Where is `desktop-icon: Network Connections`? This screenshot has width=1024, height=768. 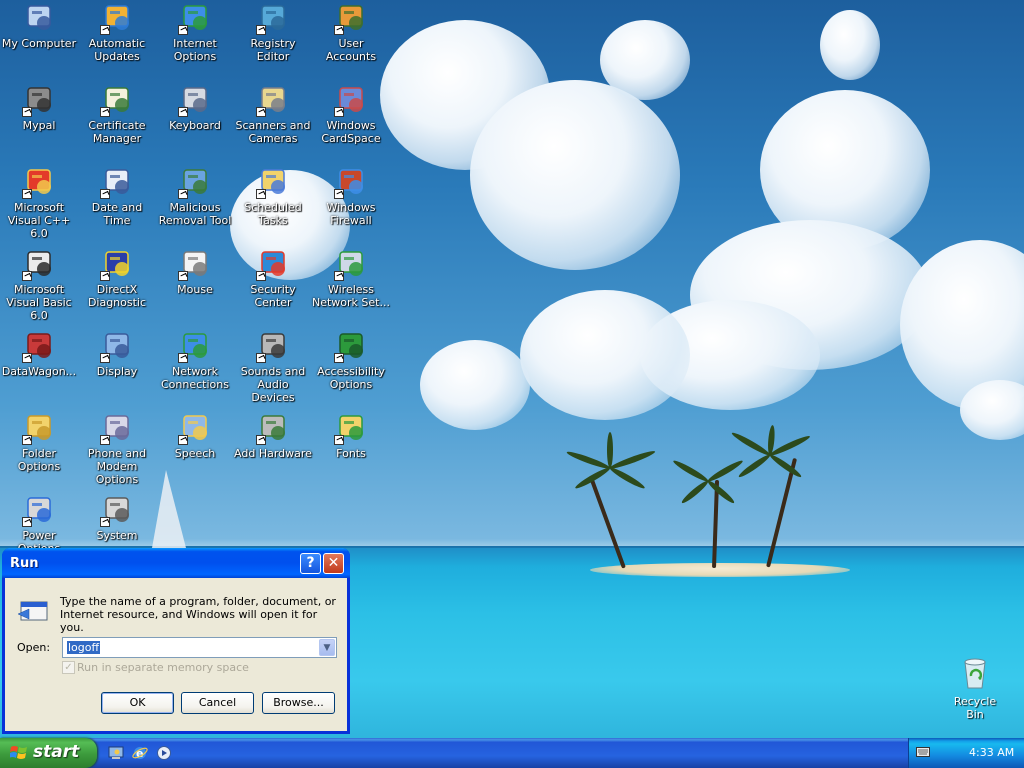 desktop-icon: Network Connections is located at coordinates (195, 368).